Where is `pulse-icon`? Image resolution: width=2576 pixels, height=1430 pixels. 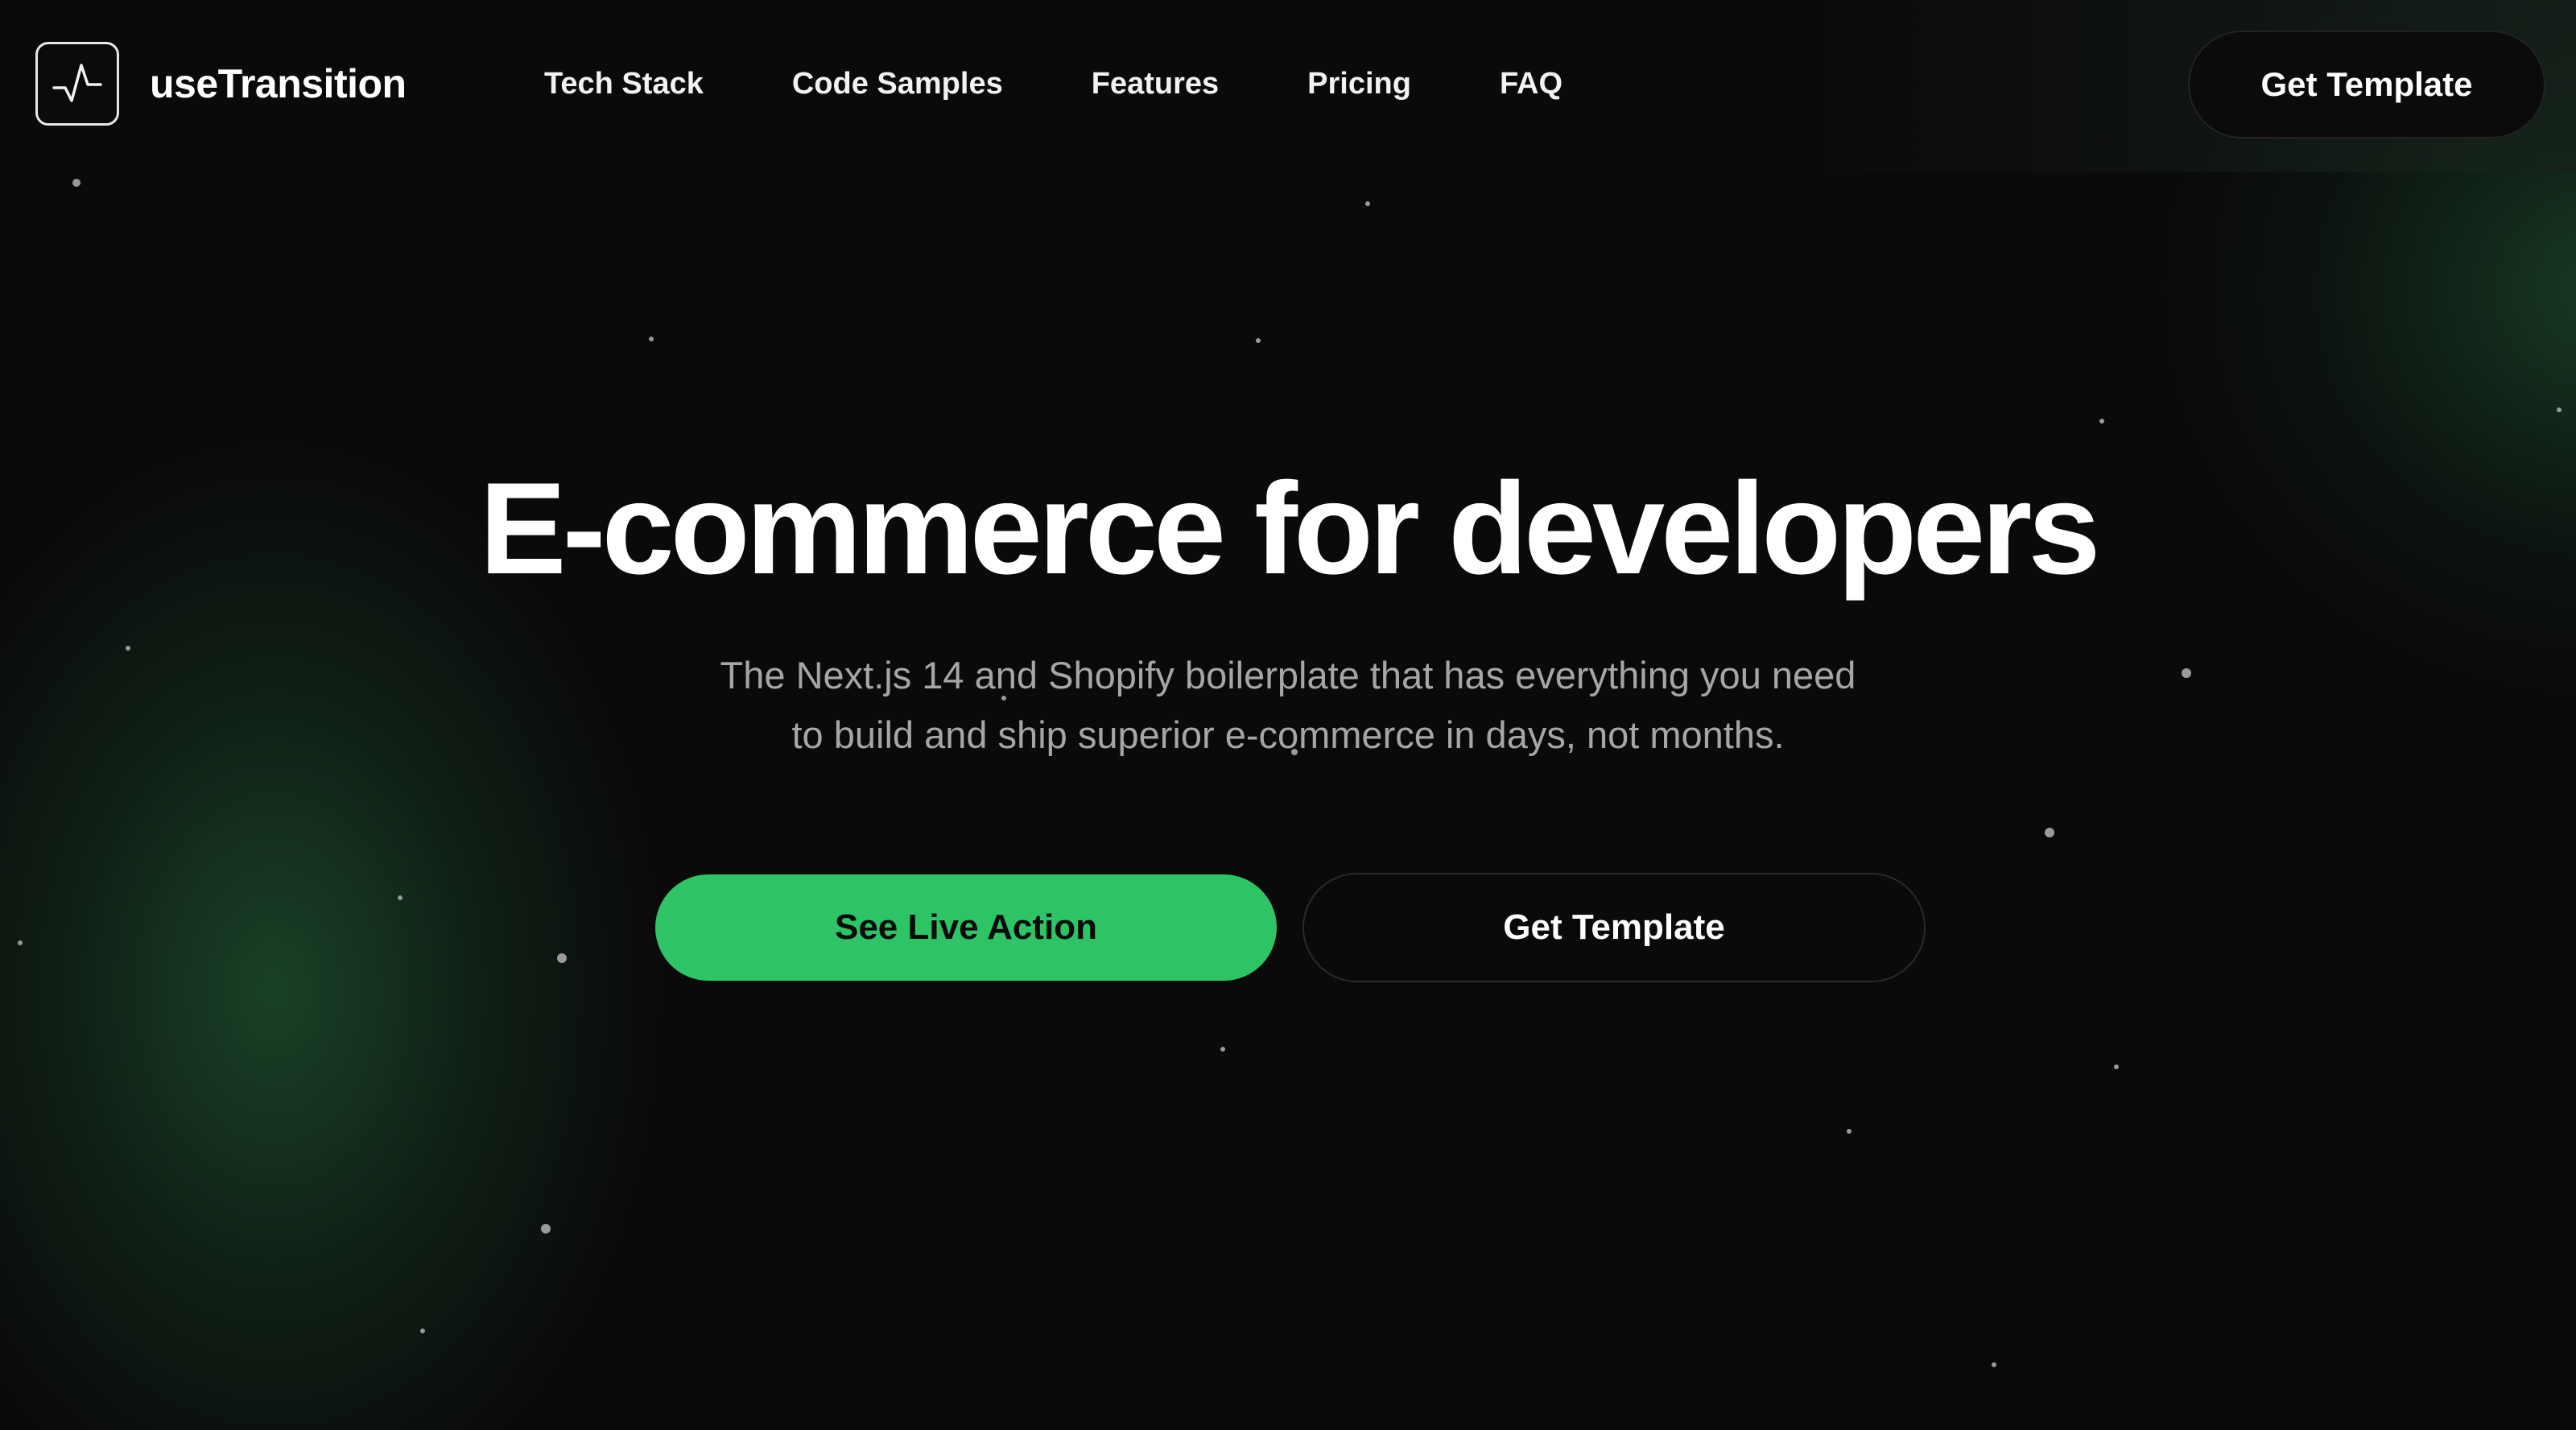
pulse-icon is located at coordinates (77, 83).